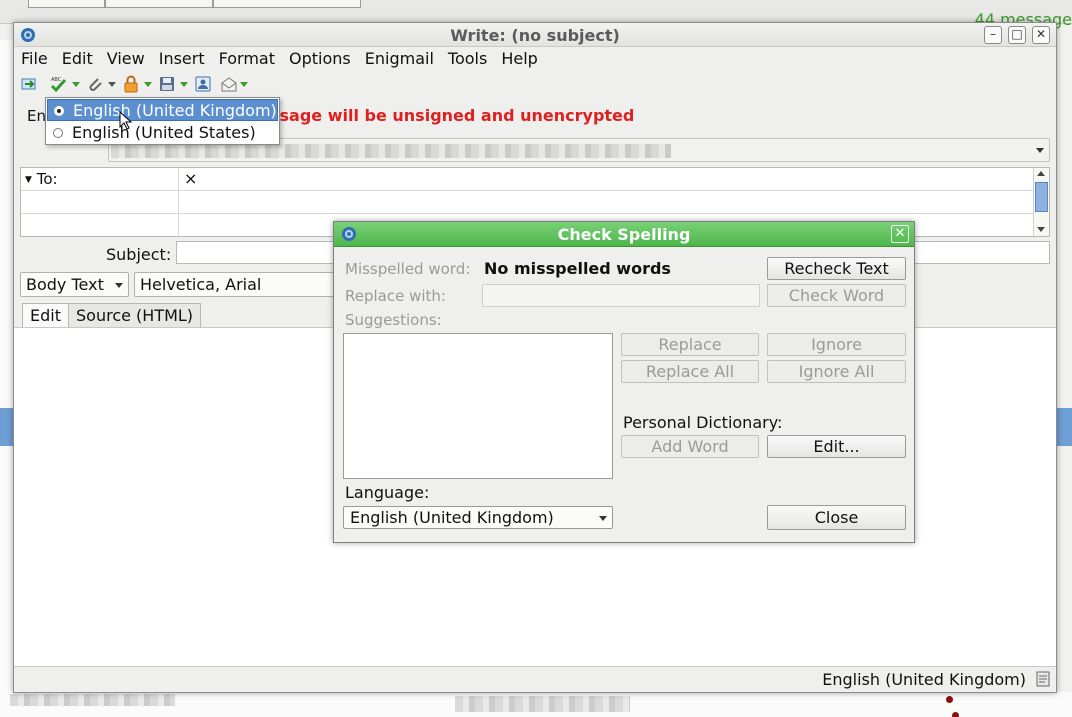 This screenshot has width=1072, height=717. Describe the element at coordinates (201, 284) in the screenshot. I see `font-value: Helvetica, Arial` at that location.